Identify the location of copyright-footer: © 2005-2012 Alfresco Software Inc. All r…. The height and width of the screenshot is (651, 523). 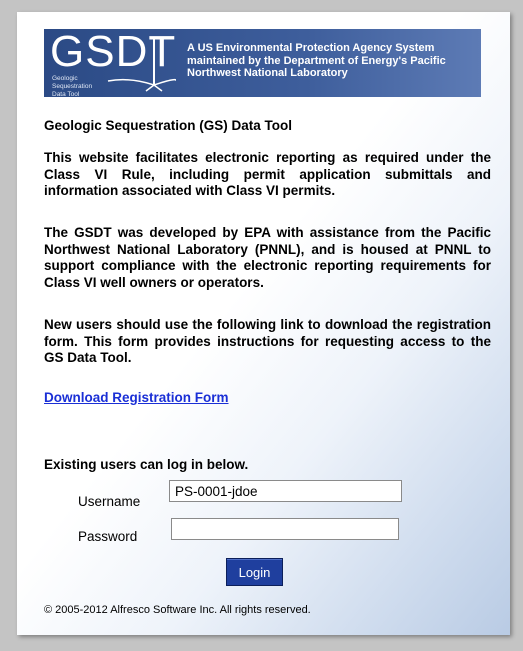
(177, 610).